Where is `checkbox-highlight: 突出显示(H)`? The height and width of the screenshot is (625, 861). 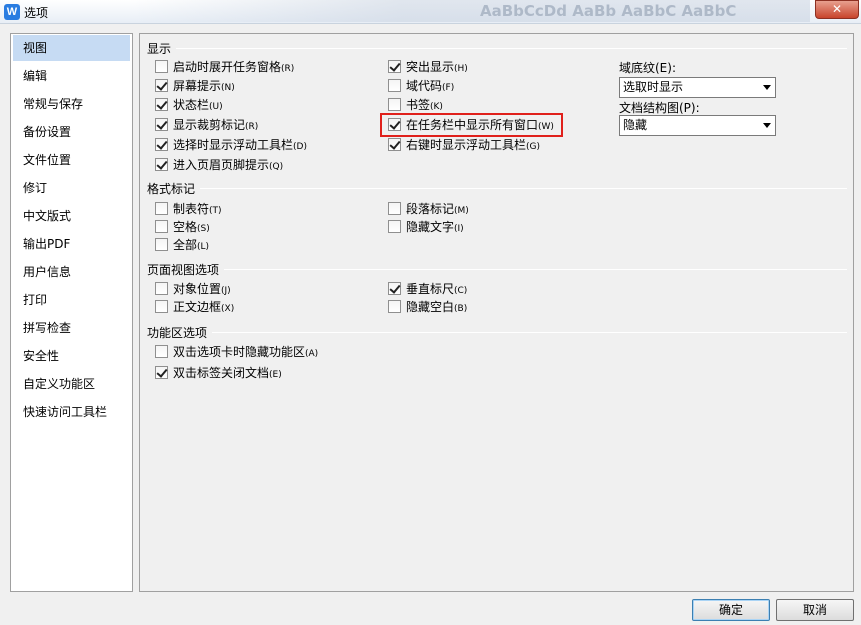 checkbox-highlight: 突出显示(H) is located at coordinates (428, 67).